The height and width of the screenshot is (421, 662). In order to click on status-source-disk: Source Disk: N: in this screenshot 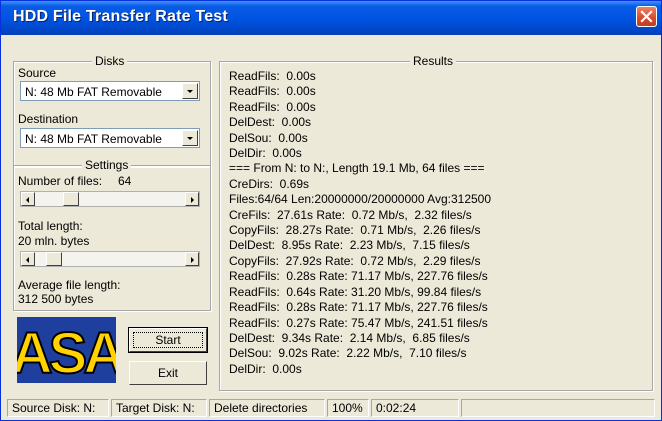, I will do `click(58, 408)`.